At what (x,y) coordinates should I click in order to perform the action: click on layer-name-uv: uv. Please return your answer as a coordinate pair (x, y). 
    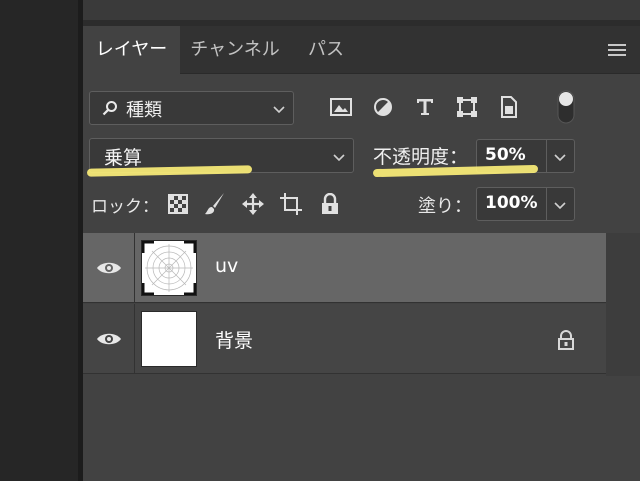
    Looking at the image, I should click on (226, 266).